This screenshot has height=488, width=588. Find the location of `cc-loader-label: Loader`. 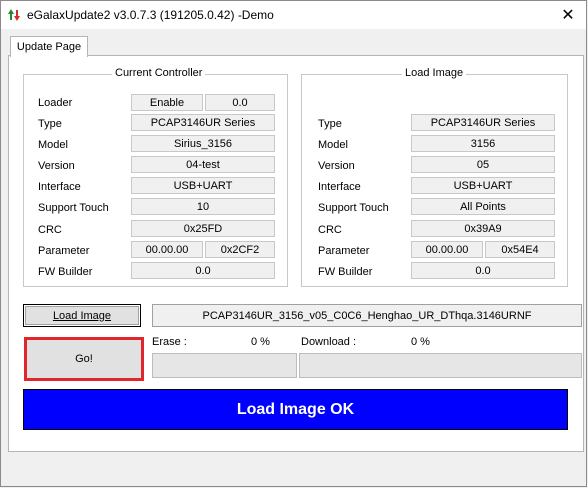

cc-loader-label: Loader is located at coordinates (55, 103).